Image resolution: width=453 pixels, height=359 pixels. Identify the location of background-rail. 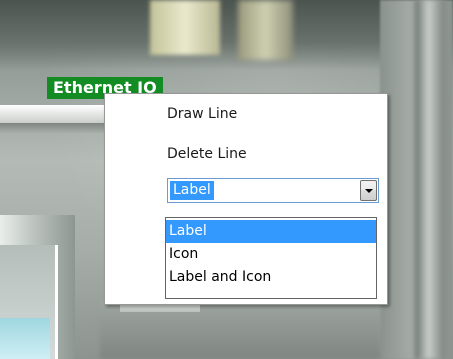
(55, 114).